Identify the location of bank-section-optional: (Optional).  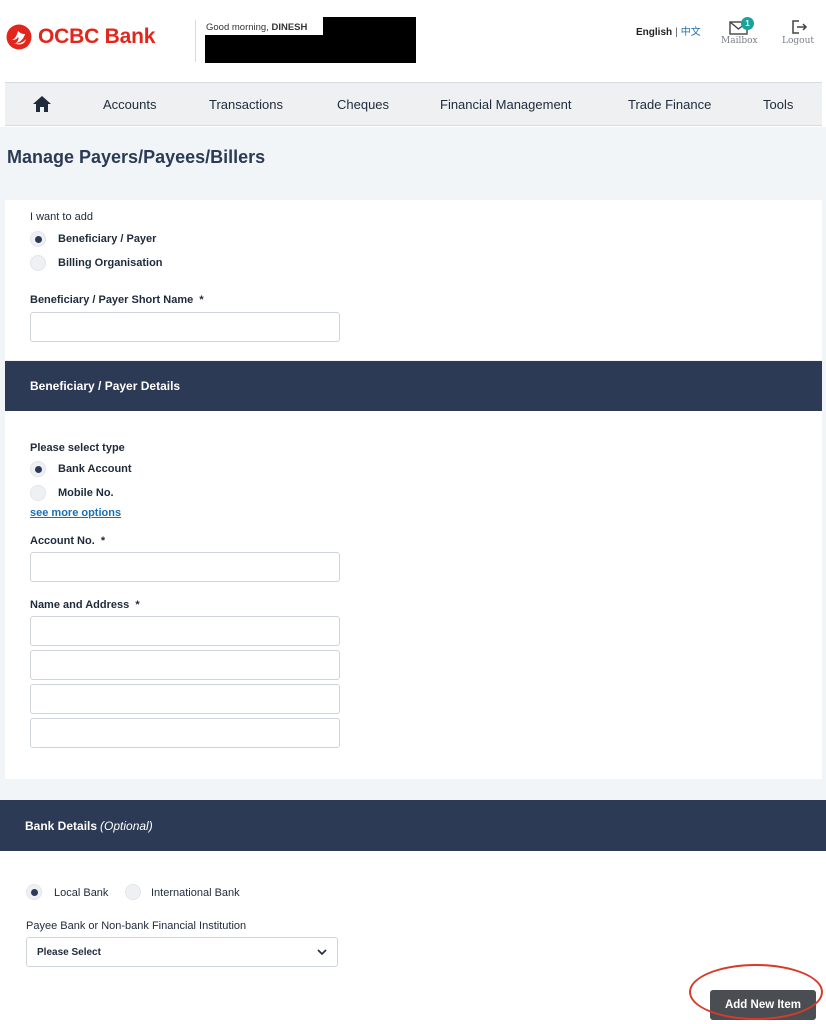
(126, 825).